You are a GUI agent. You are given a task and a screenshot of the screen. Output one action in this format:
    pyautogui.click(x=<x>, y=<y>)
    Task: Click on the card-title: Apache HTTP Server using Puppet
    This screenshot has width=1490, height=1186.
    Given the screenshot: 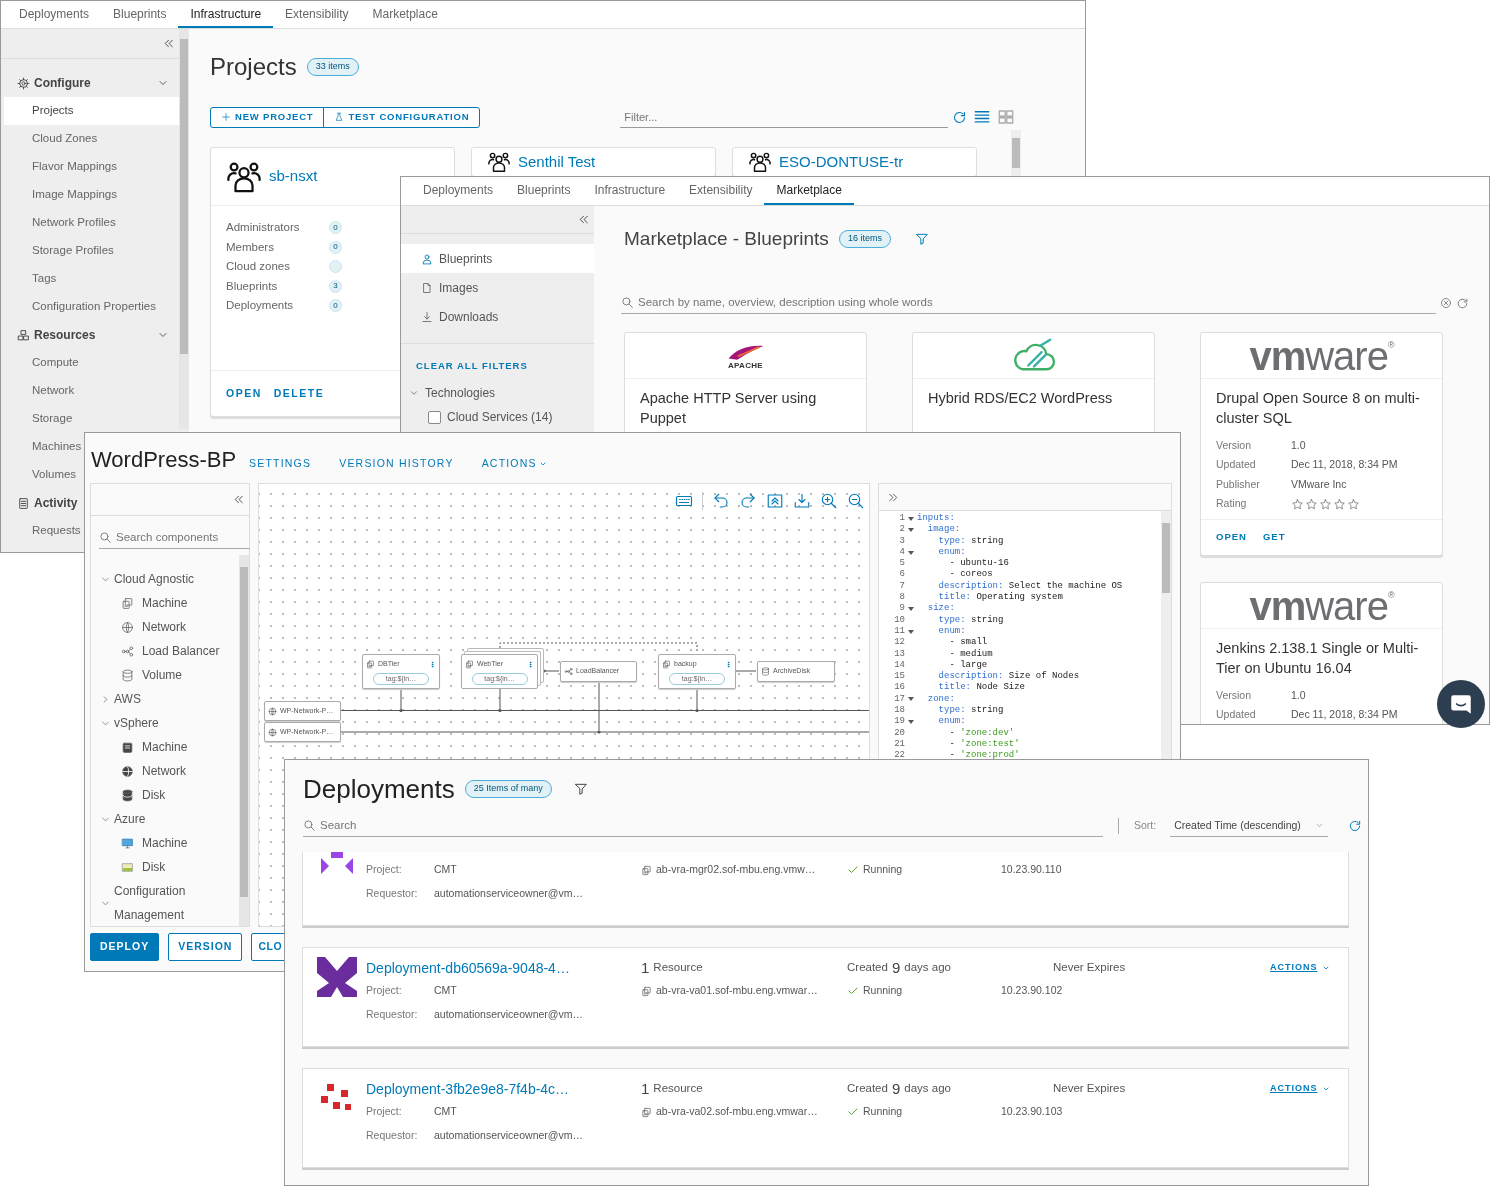 What is the action you would take?
    pyautogui.click(x=728, y=408)
    